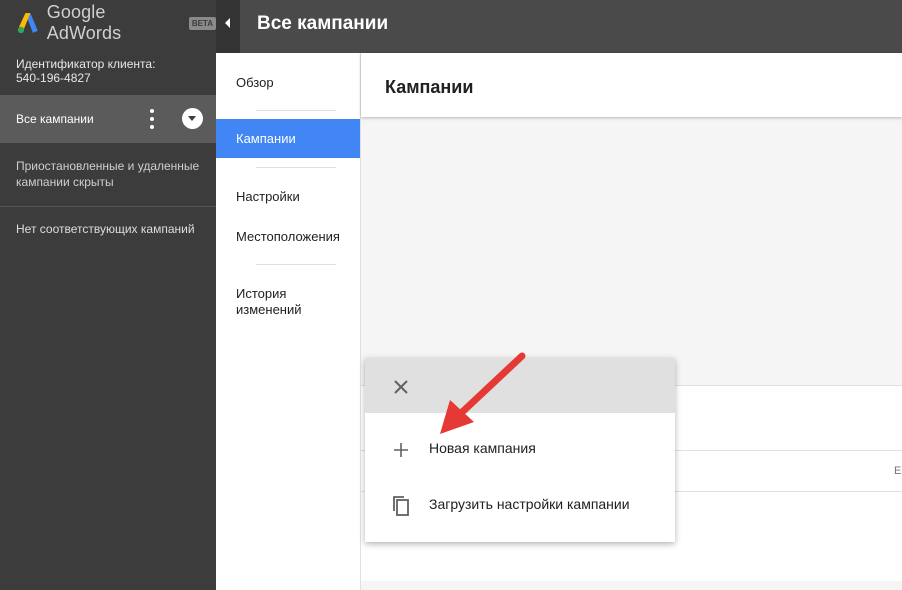  Describe the element at coordinates (401, 387) in the screenshot. I see `close-icon` at that location.